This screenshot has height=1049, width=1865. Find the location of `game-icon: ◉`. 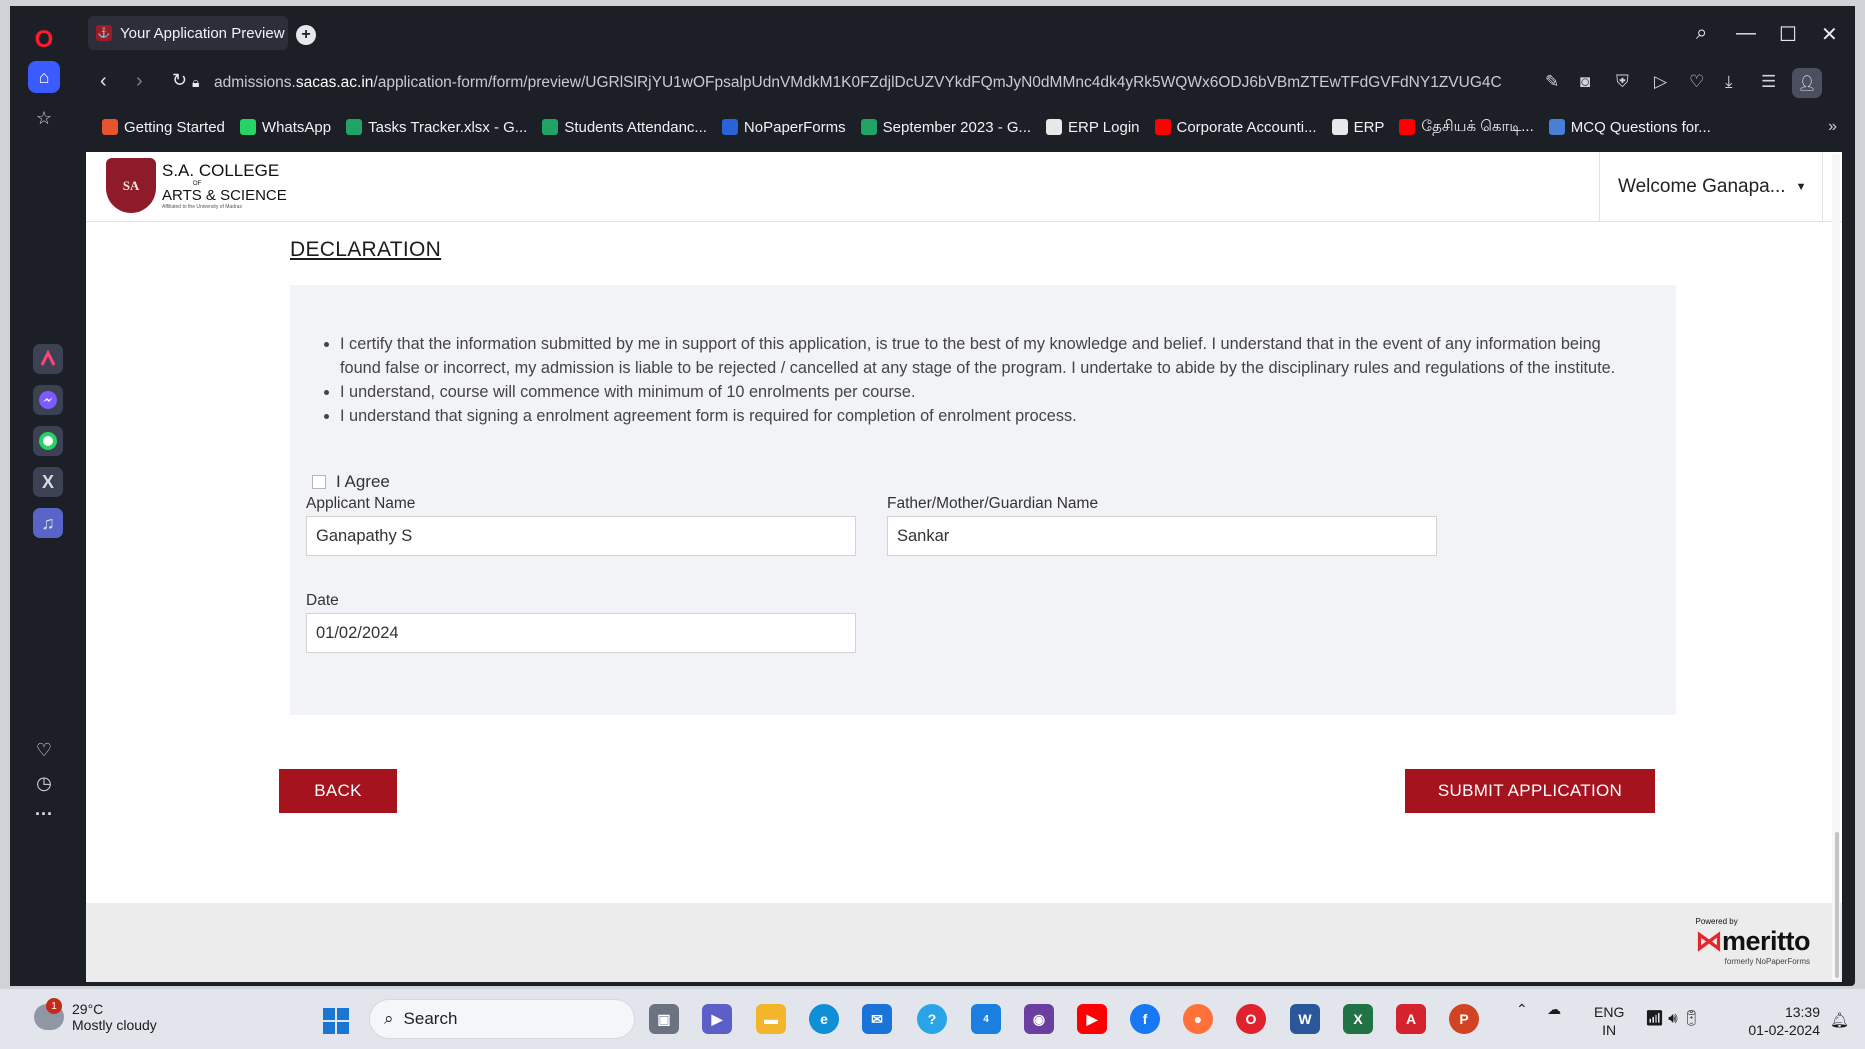

game-icon: ◉ is located at coordinates (1039, 1019).